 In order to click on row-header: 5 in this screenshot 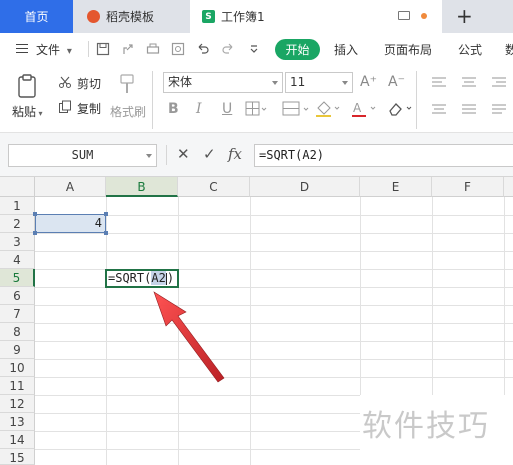, I will do `click(17, 278)`.